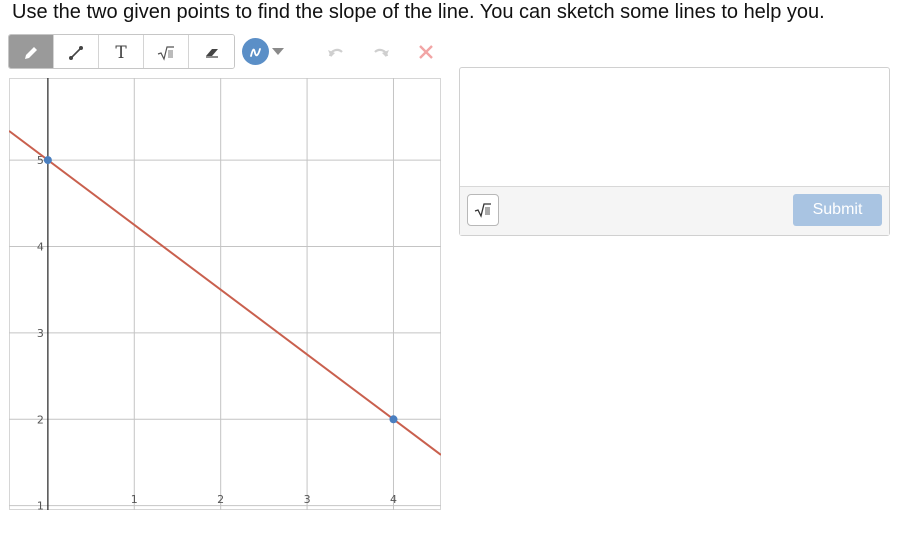 This screenshot has height=534, width=917. I want to click on close-icon, so click(426, 51).